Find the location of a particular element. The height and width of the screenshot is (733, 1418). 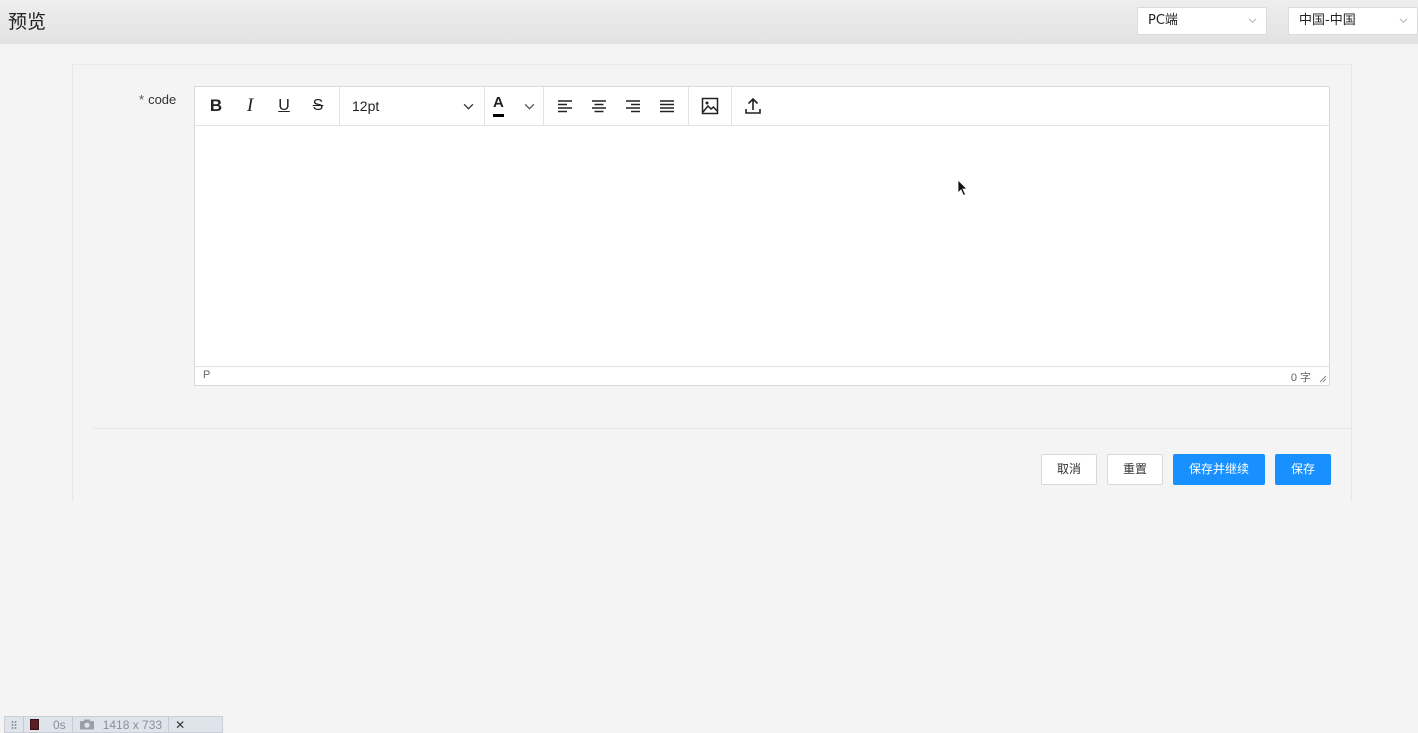

strikethrough-button: S is located at coordinates (318, 106).